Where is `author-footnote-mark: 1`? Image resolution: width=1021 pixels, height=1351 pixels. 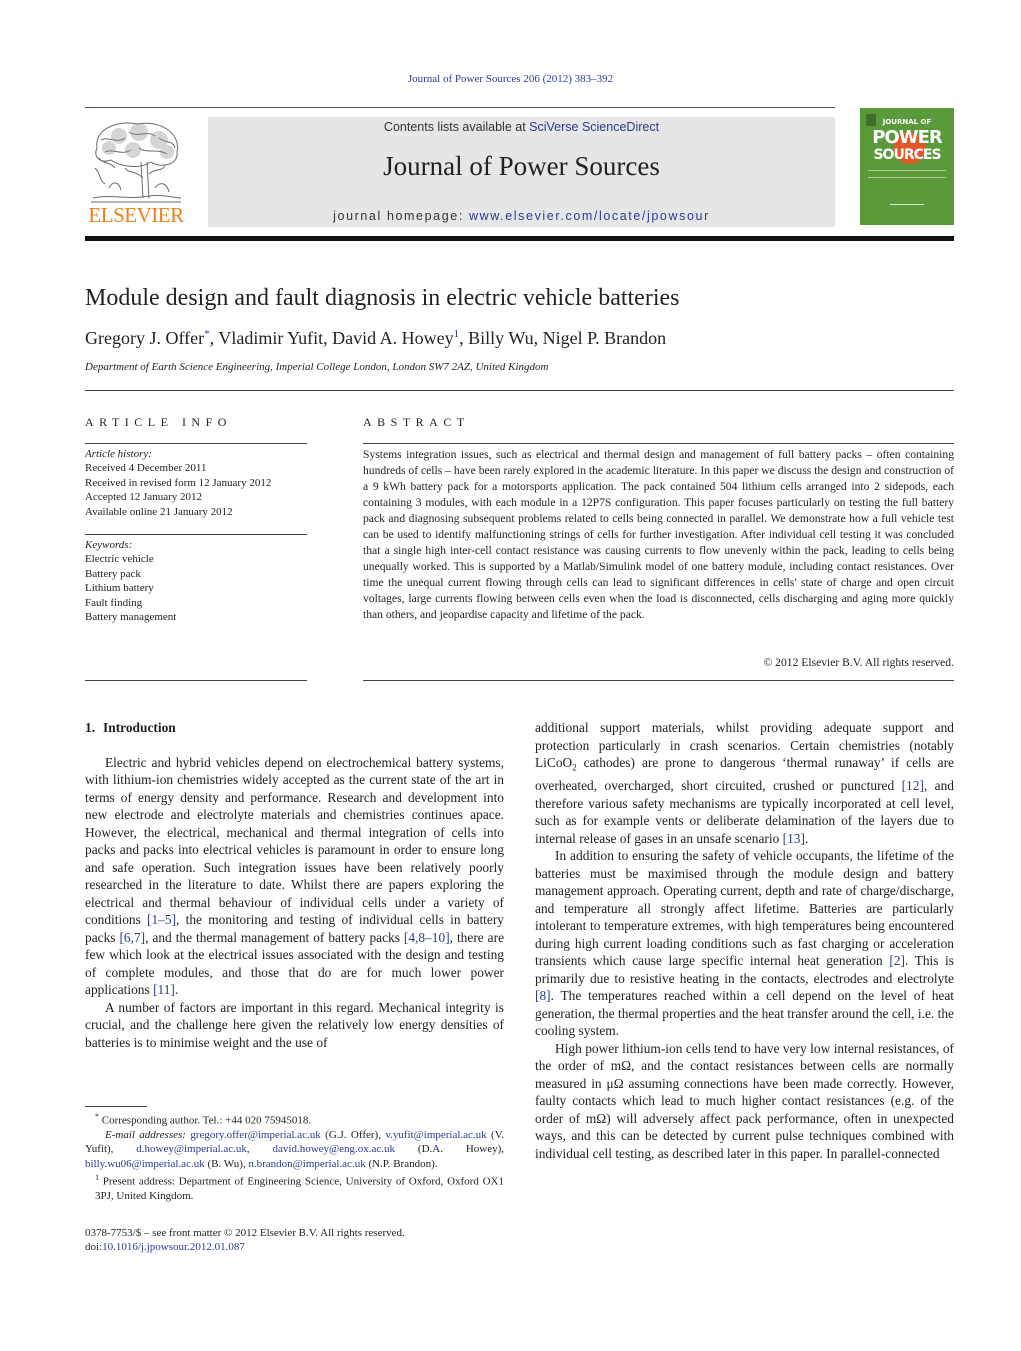
author-footnote-mark: 1 is located at coordinates (457, 334).